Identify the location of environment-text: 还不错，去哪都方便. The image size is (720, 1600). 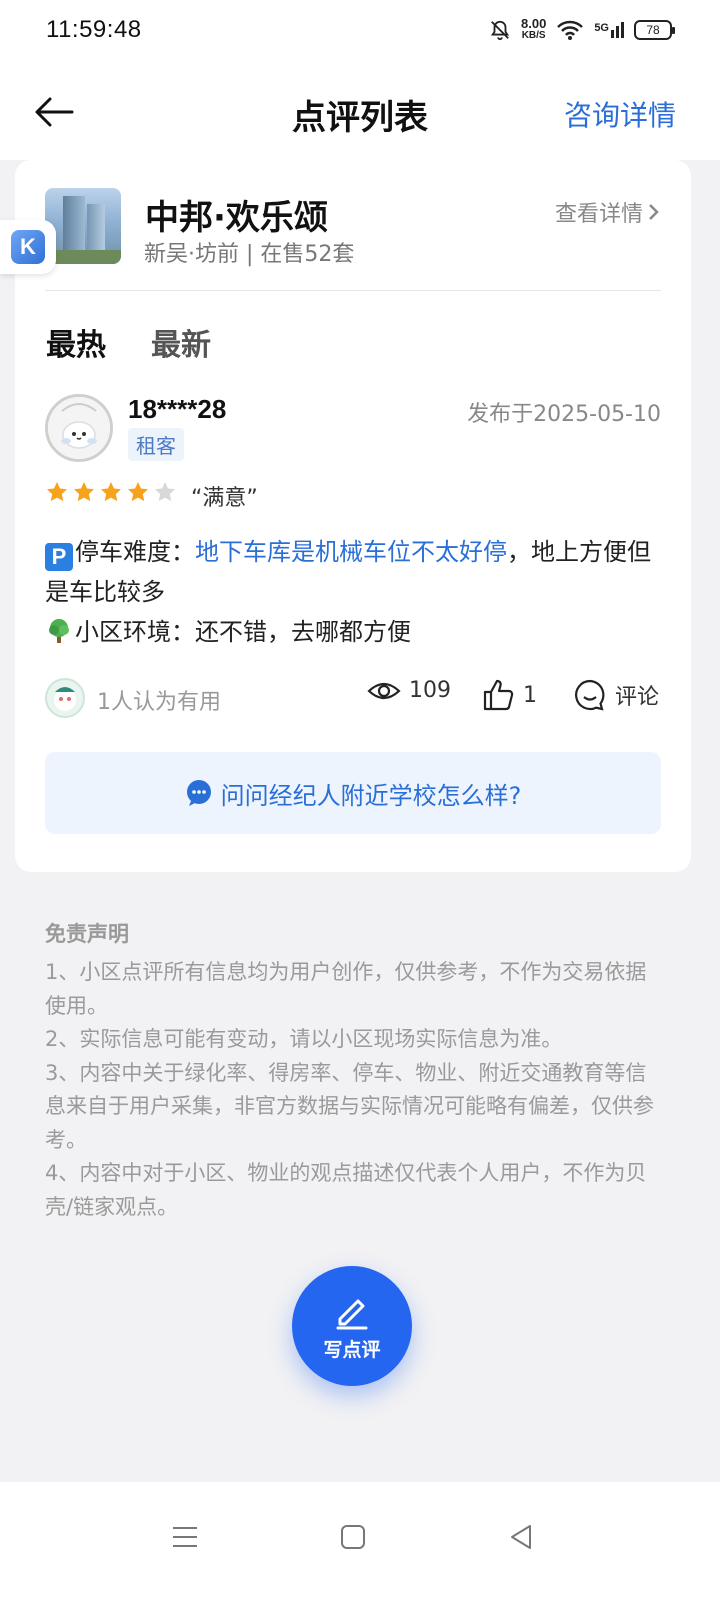
(303, 632).